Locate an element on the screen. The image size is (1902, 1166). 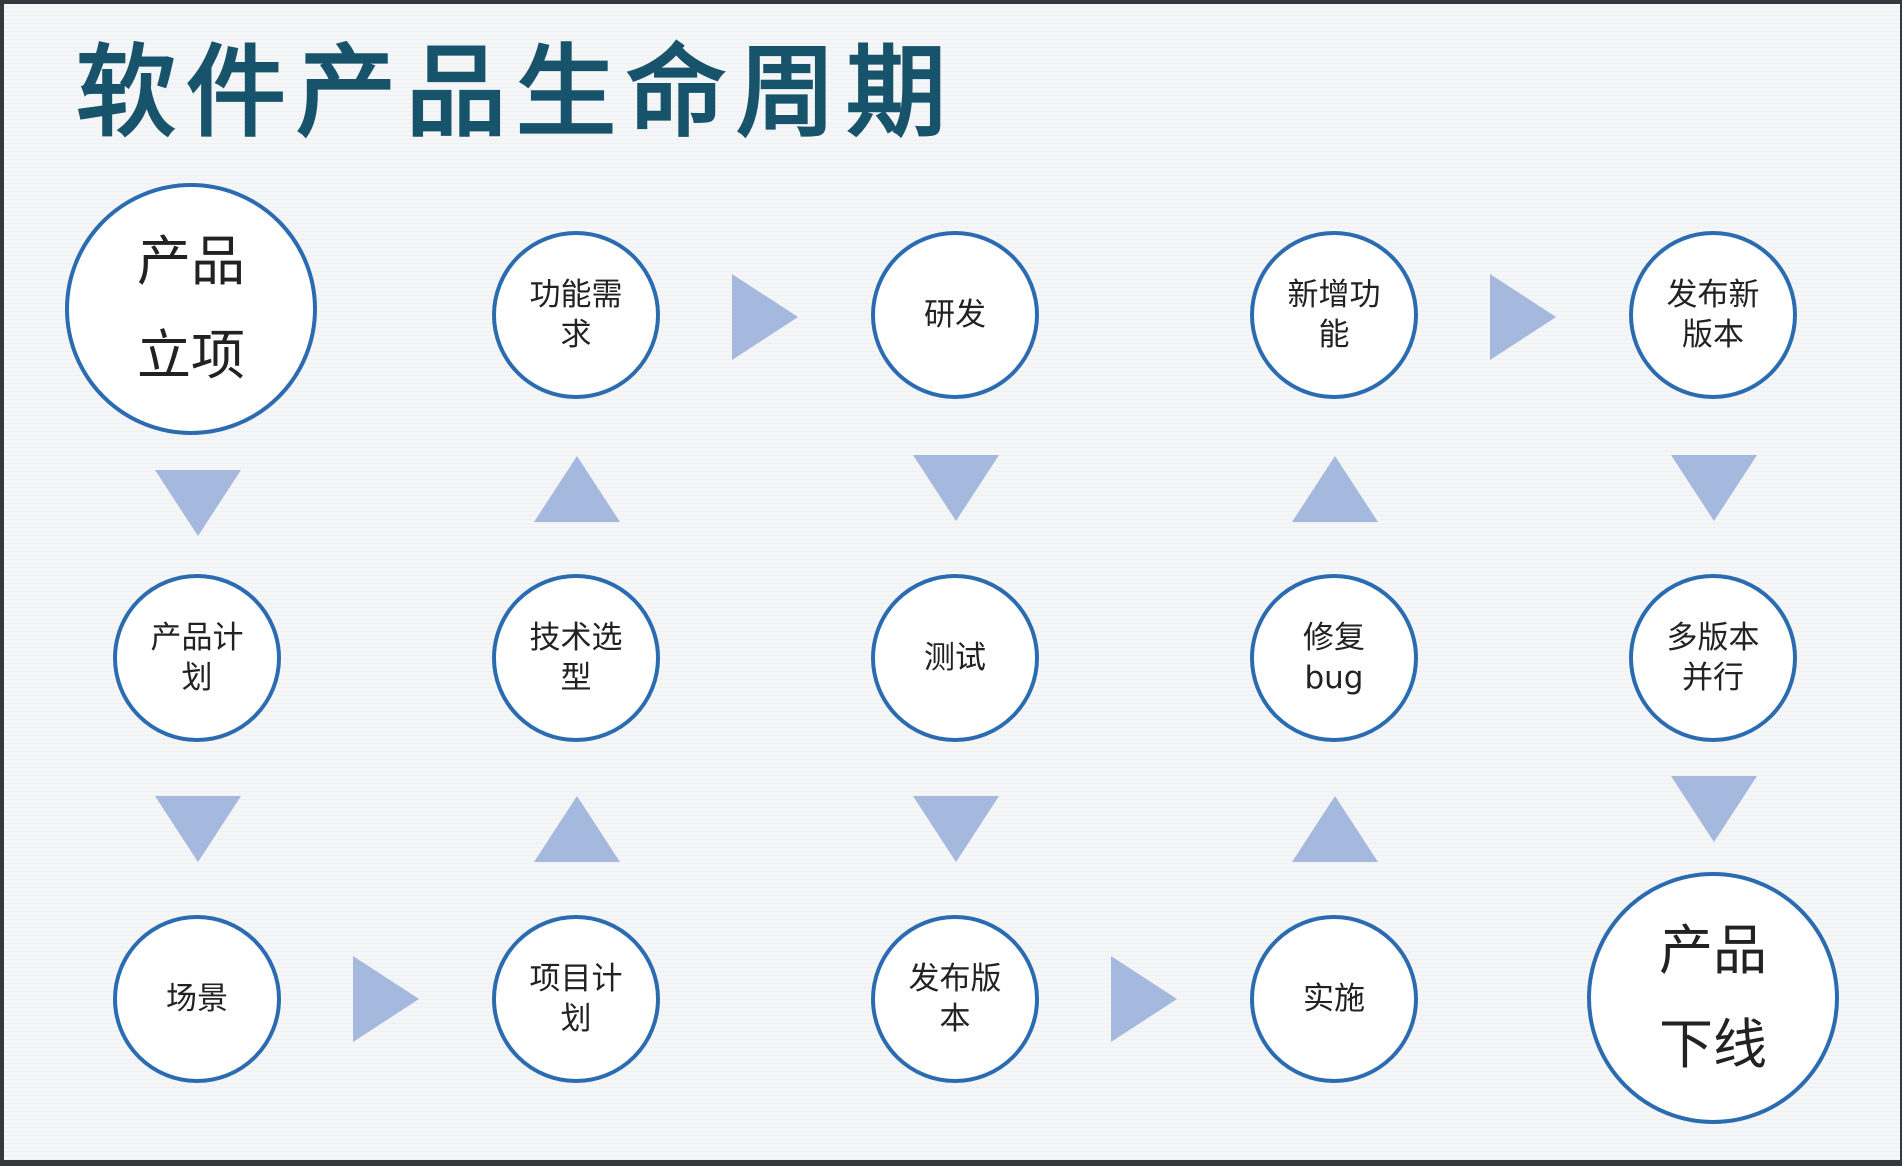
node-project-plan: 项目计 划 is located at coordinates (576, 999).